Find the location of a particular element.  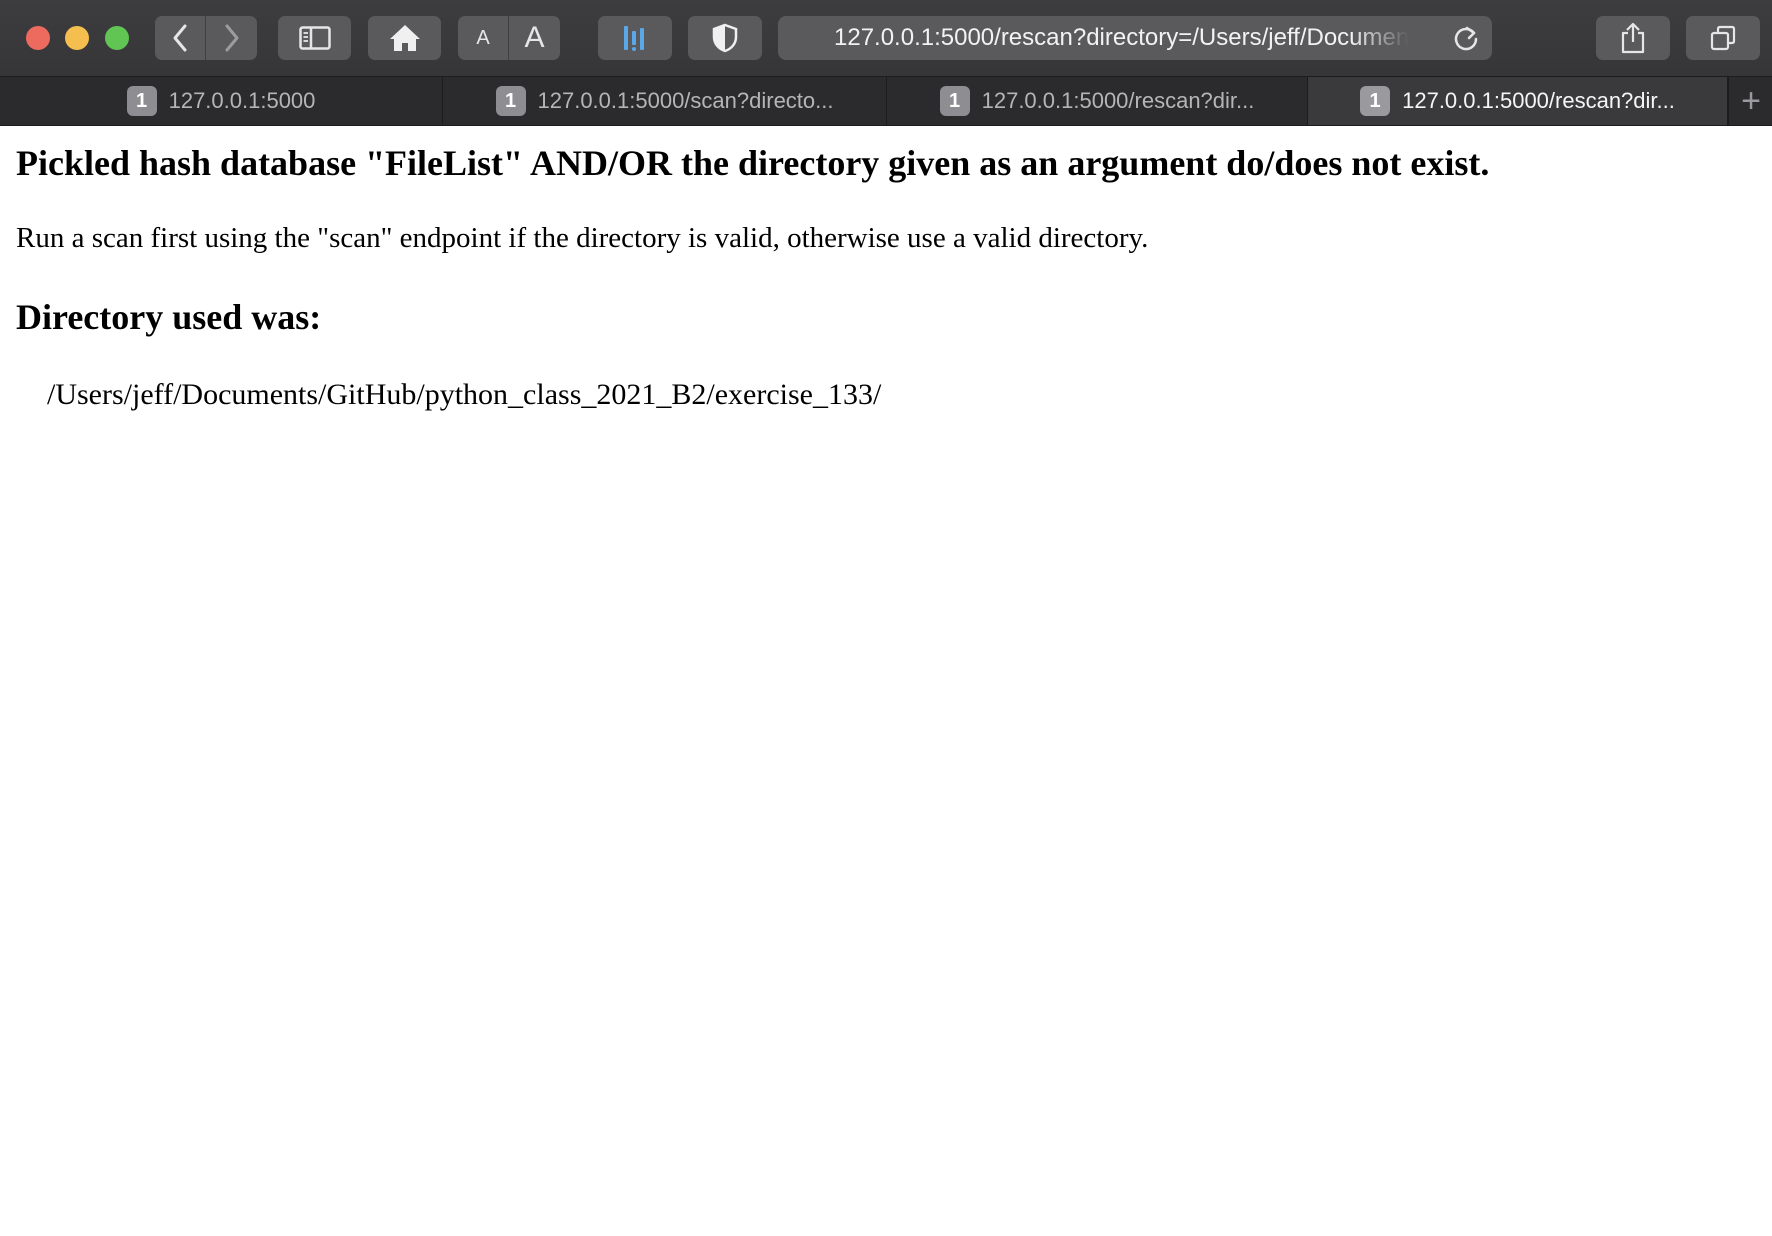

tabs-overview-icon is located at coordinates (1723, 38).